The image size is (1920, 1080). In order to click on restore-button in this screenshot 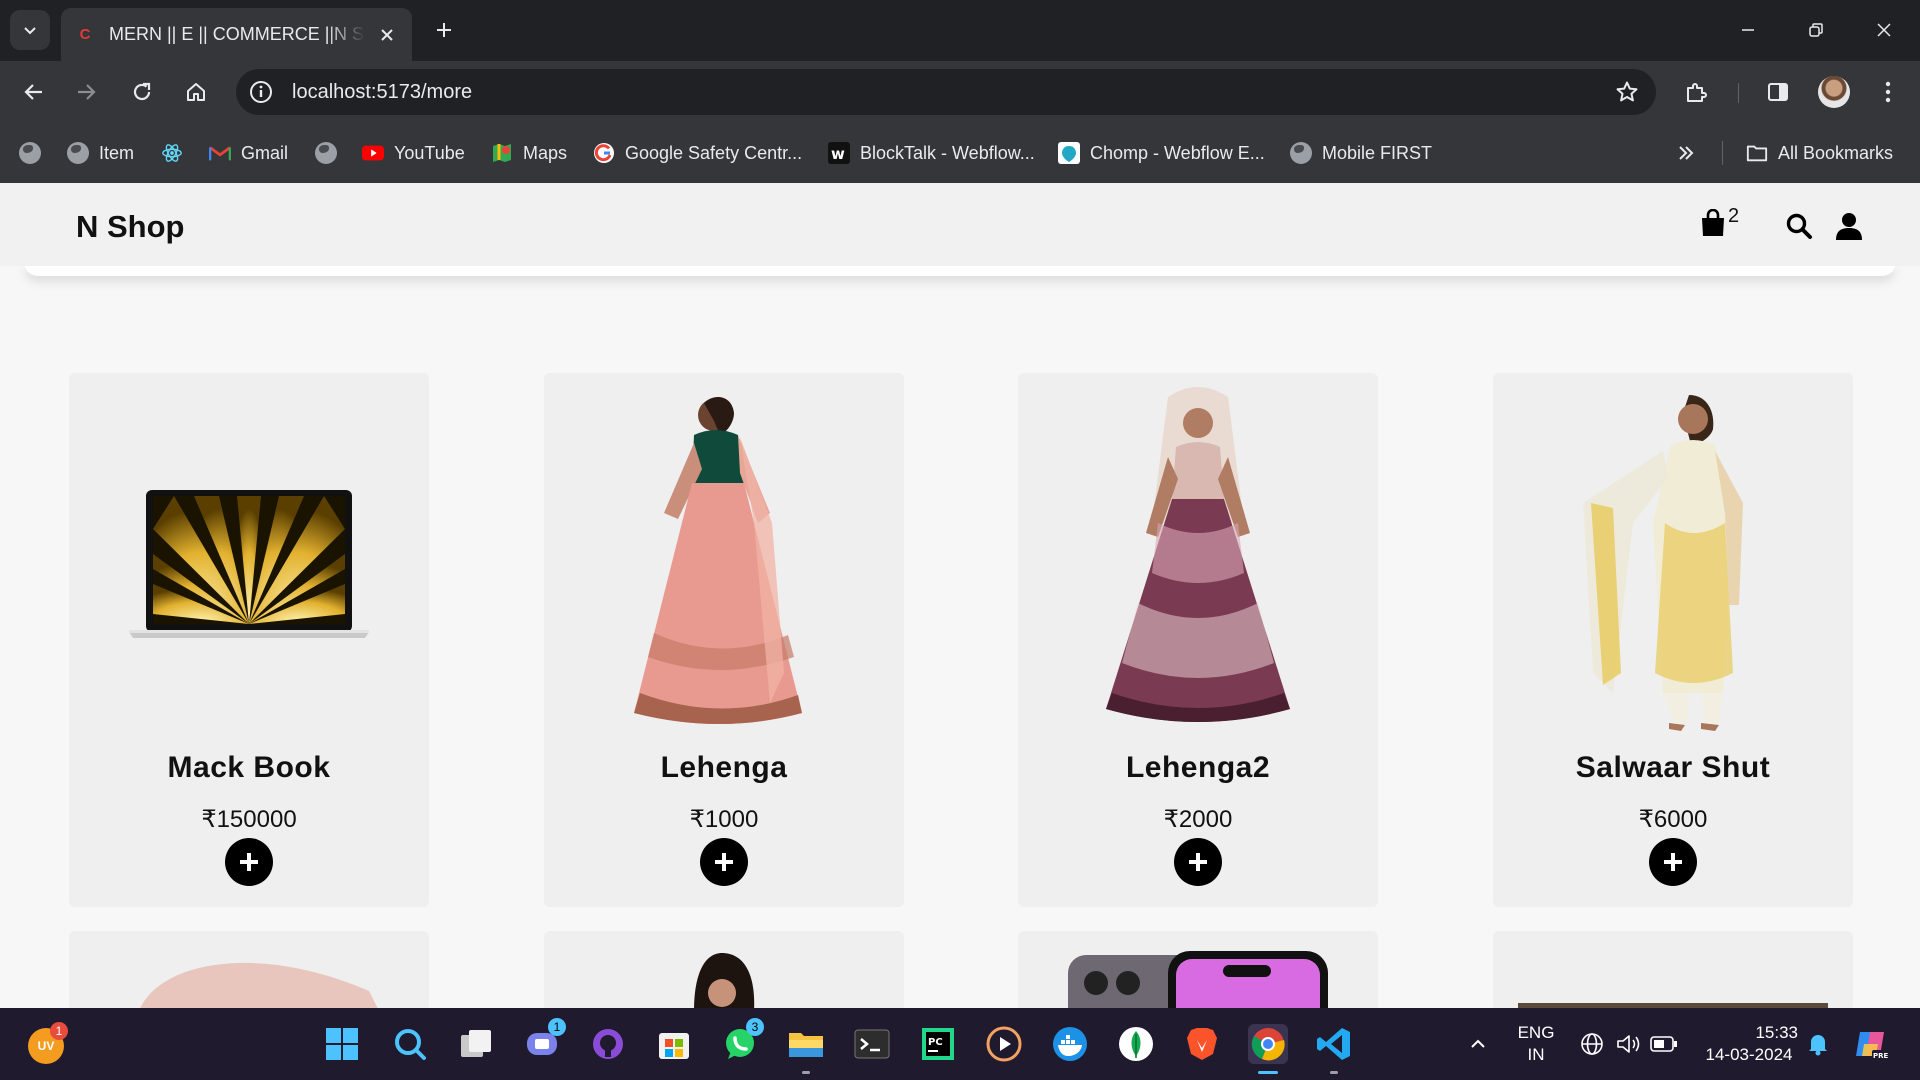, I will do `click(1816, 30)`.